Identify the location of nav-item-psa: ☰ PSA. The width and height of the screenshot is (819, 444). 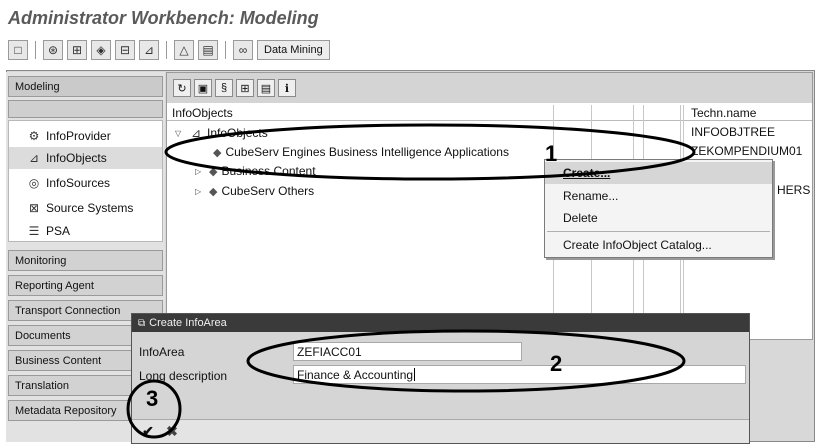
(85, 231).